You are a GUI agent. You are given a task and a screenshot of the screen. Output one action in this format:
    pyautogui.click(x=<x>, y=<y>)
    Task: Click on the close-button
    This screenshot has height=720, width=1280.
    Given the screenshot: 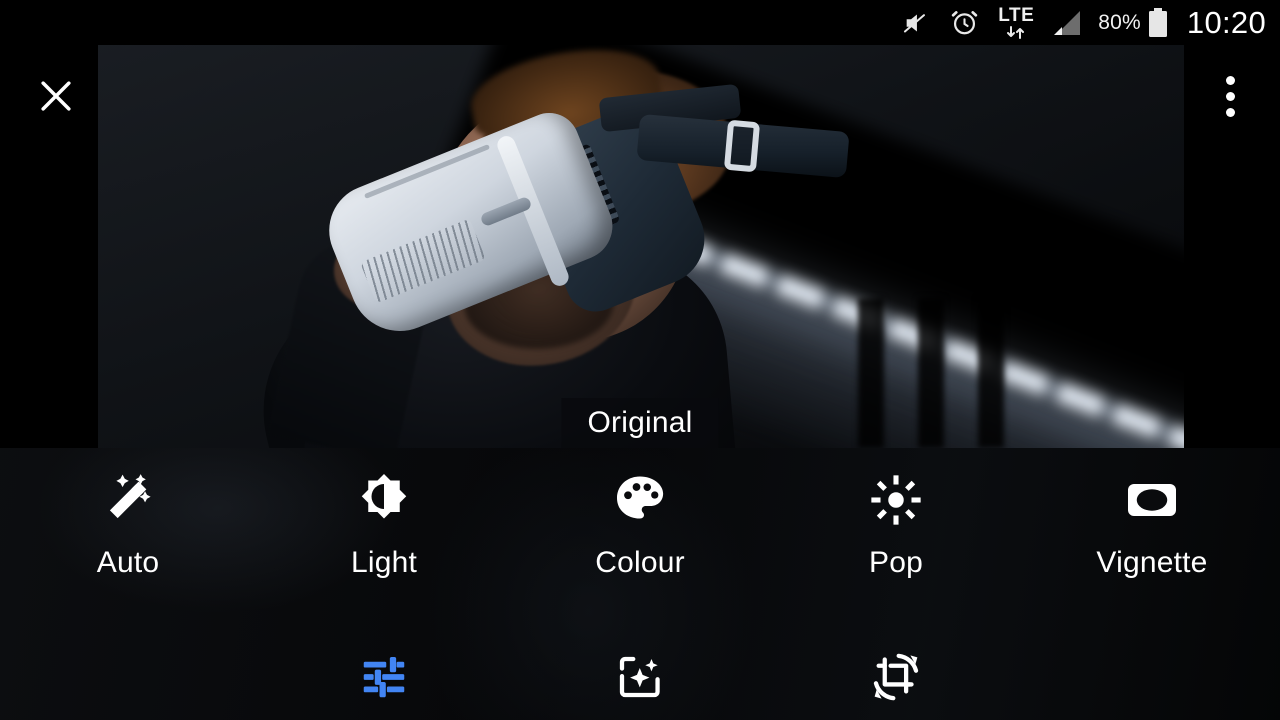 What is the action you would take?
    pyautogui.click(x=56, y=96)
    